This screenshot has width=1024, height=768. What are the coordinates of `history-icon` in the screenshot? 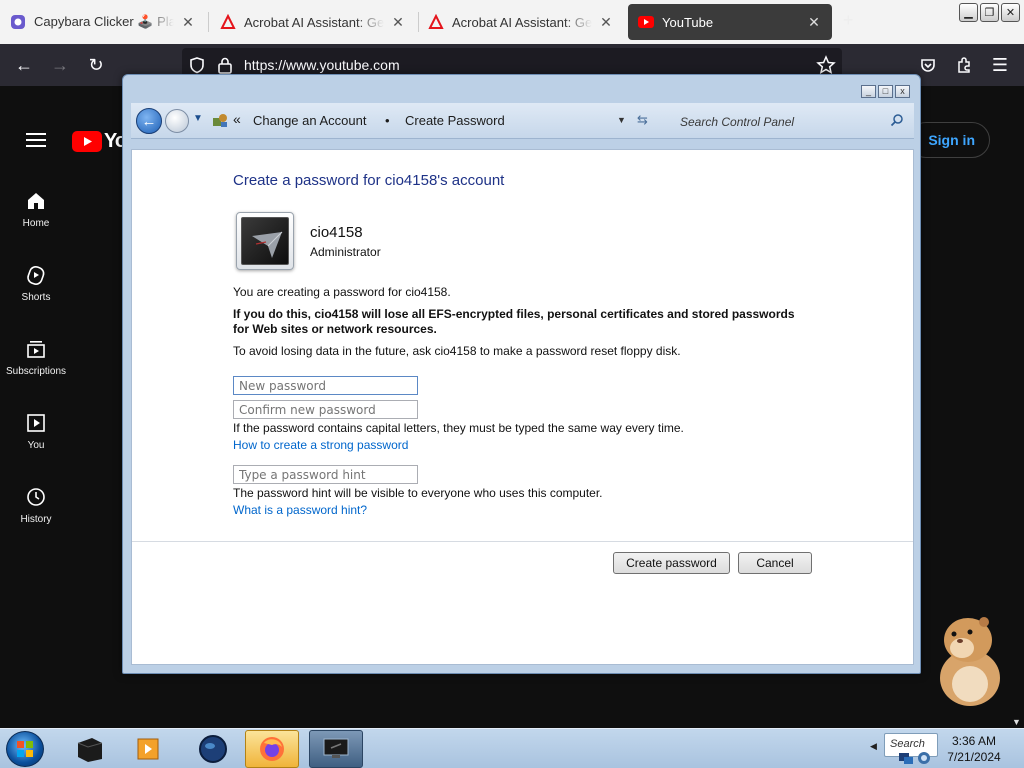 It's located at (36, 497).